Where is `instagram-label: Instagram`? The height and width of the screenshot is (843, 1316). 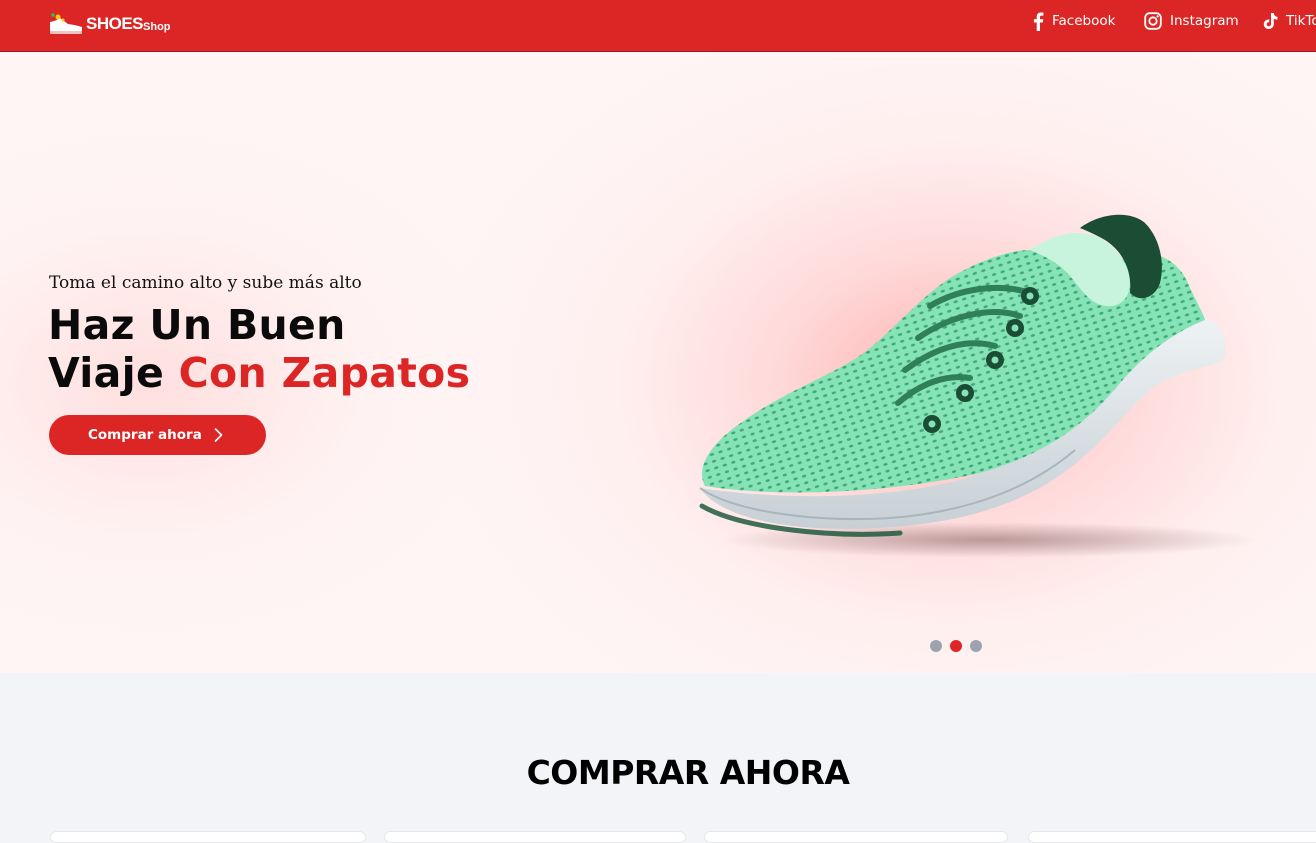 instagram-label: Instagram is located at coordinates (1204, 21).